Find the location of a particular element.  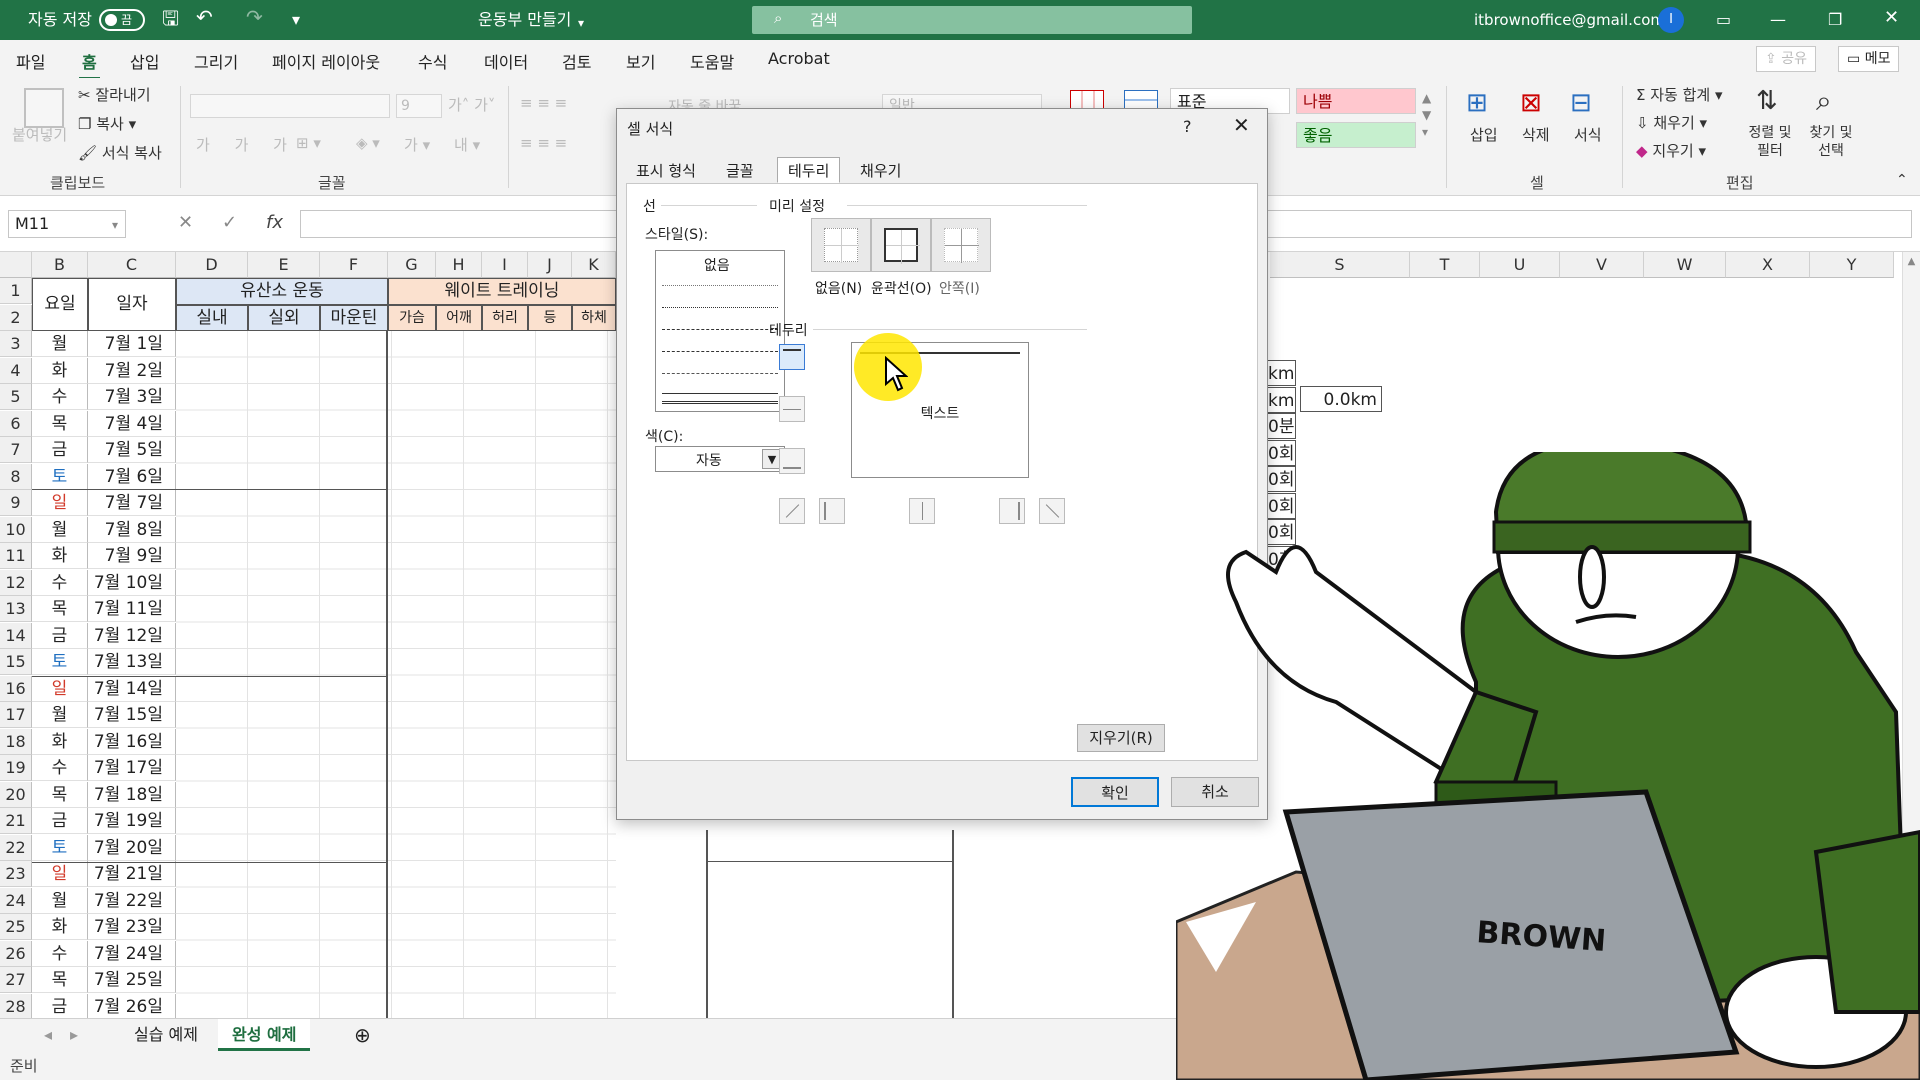

menu-page-layout: 페이지 레이아웃 is located at coordinates (326, 61).